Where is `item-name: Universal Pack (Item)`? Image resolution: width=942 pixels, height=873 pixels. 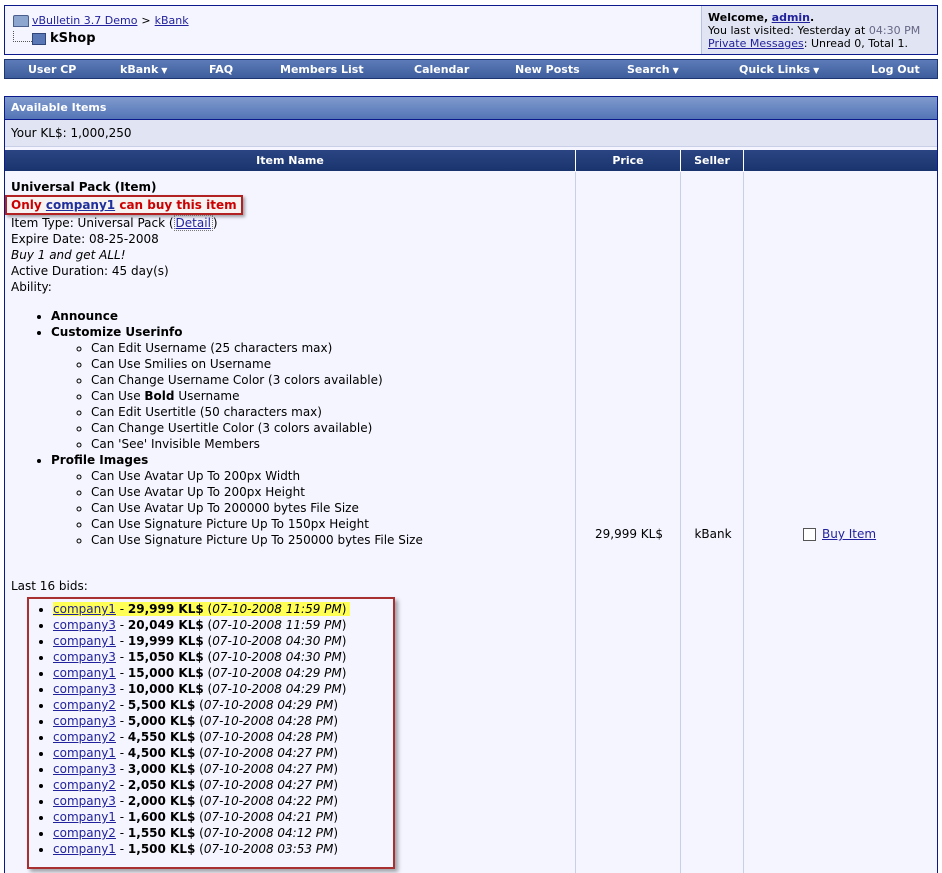
item-name: Universal Pack (Item) is located at coordinates (84, 187).